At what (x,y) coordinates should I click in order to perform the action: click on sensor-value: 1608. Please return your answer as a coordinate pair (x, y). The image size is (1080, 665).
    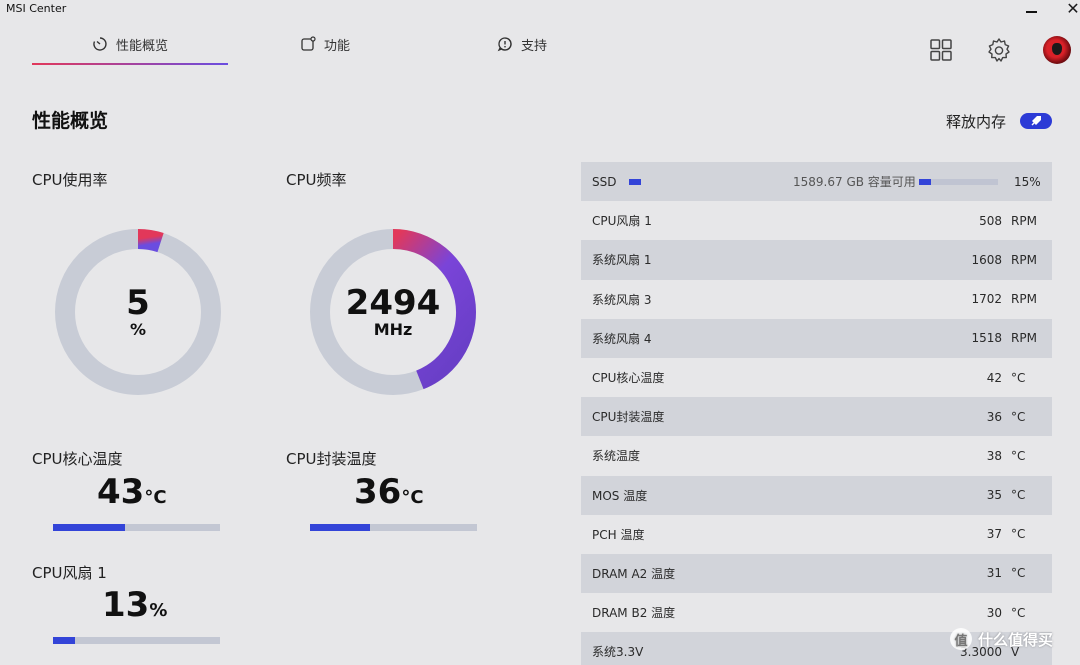
    Looking at the image, I should click on (986, 259).